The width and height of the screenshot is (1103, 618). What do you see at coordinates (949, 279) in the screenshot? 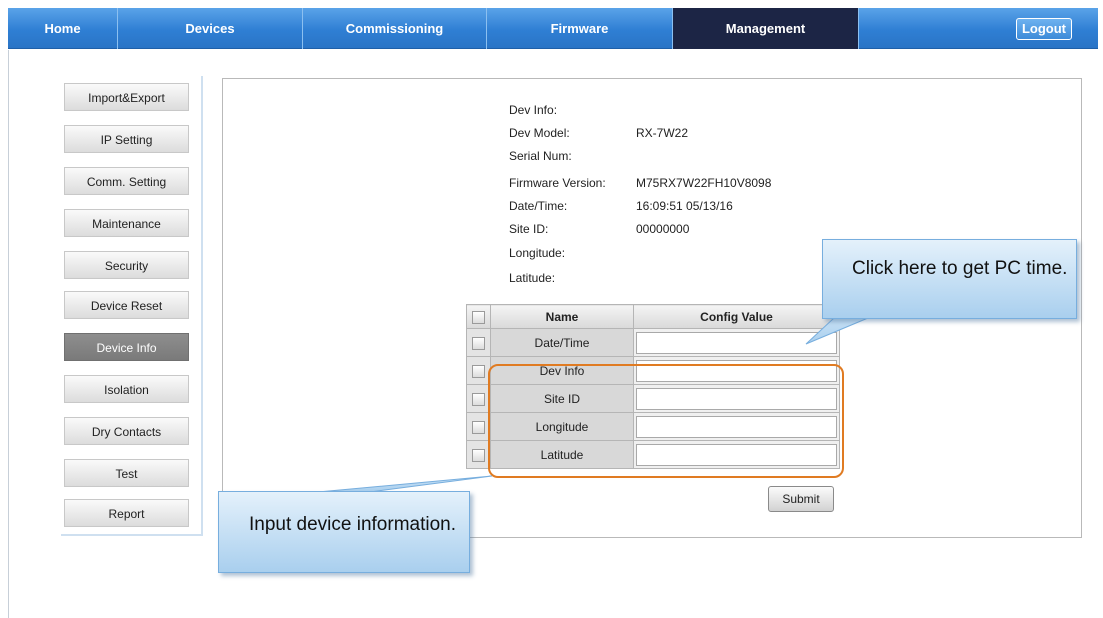
I see `pc-time-callout: Click here to get PC time.` at bounding box center [949, 279].